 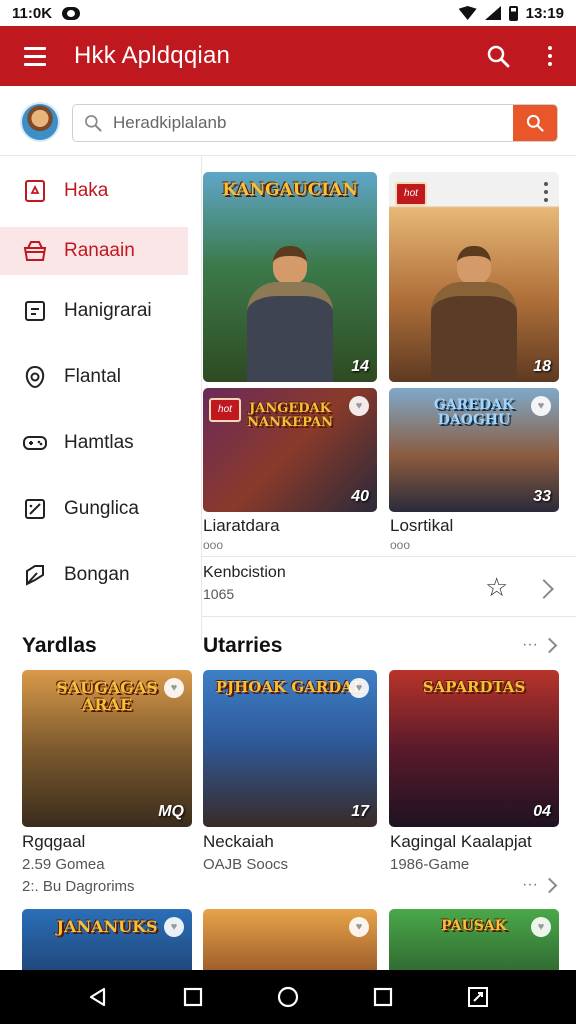 I want to click on game-card: PJHOAK GARDAE ♥ 17, so click(x=290, y=748).